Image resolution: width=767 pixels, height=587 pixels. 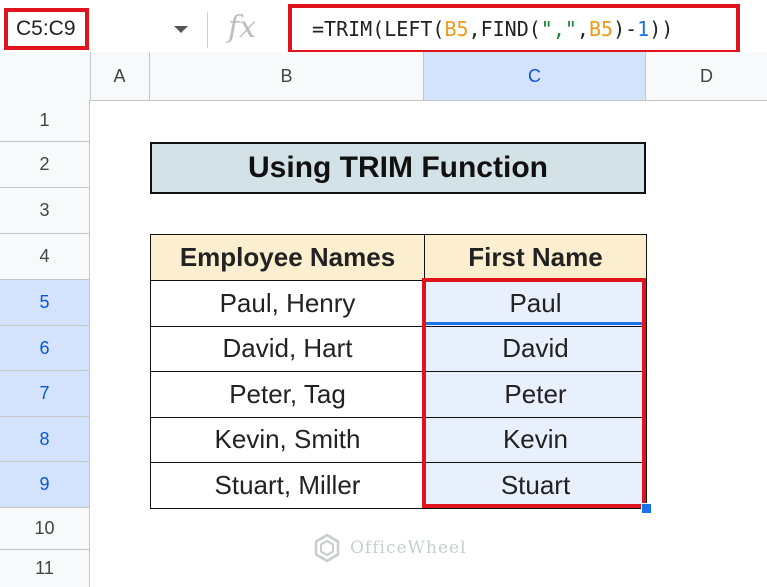 What do you see at coordinates (643, 29) in the screenshot?
I see `formula-token: 1` at bounding box center [643, 29].